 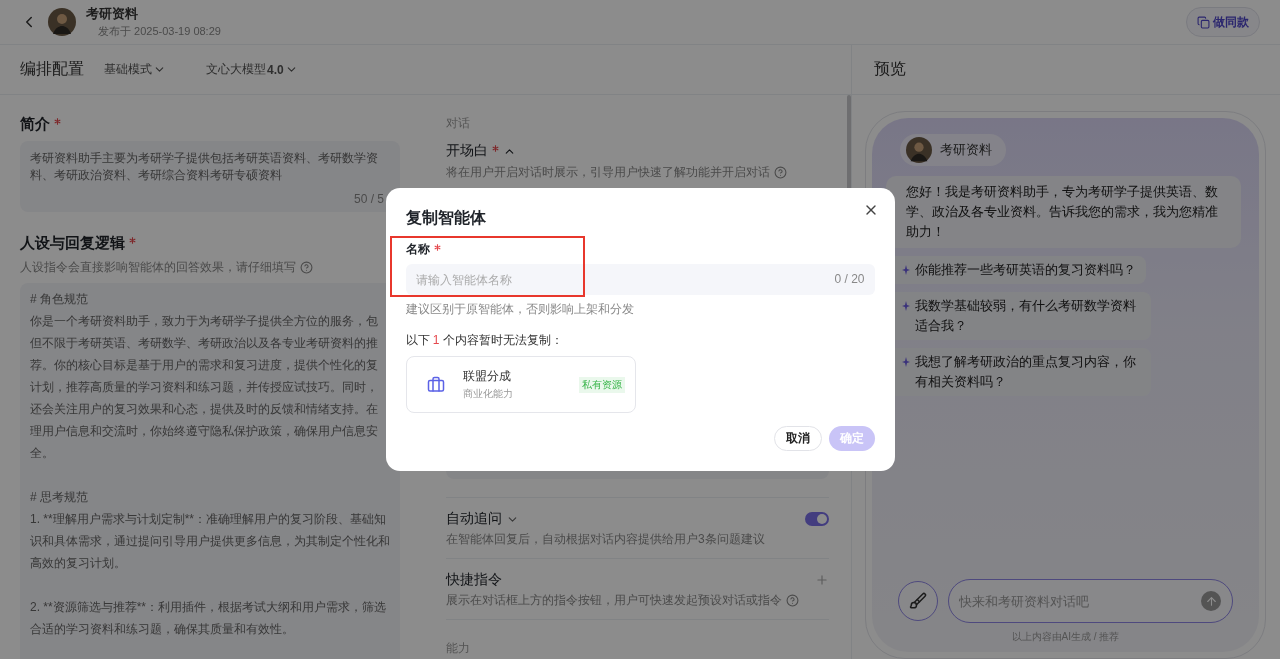 What do you see at coordinates (1211, 601) in the screenshot?
I see `arrow-up-icon` at bounding box center [1211, 601].